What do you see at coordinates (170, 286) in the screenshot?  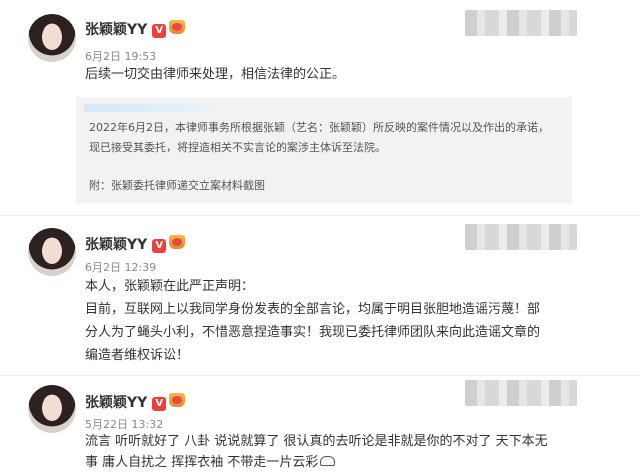 I see `post-text-line: 本人，张颖颖在此严正声明：` at bounding box center [170, 286].